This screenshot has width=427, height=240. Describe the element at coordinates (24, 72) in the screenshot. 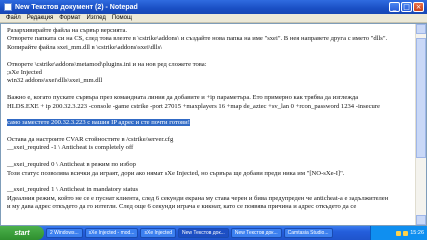

I see `line-text: ;sXe Injected` at that location.